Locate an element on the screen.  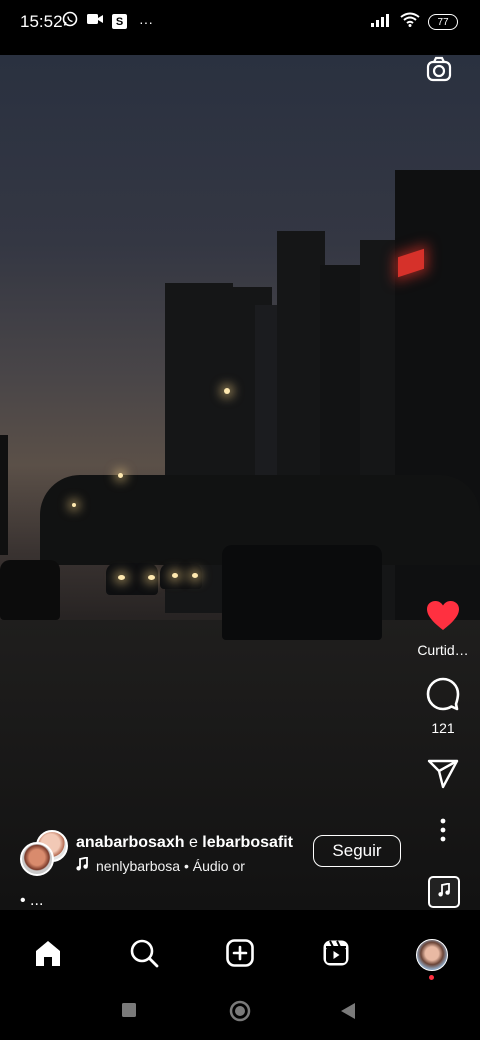
wifi-icon is located at coordinates (410, 22).